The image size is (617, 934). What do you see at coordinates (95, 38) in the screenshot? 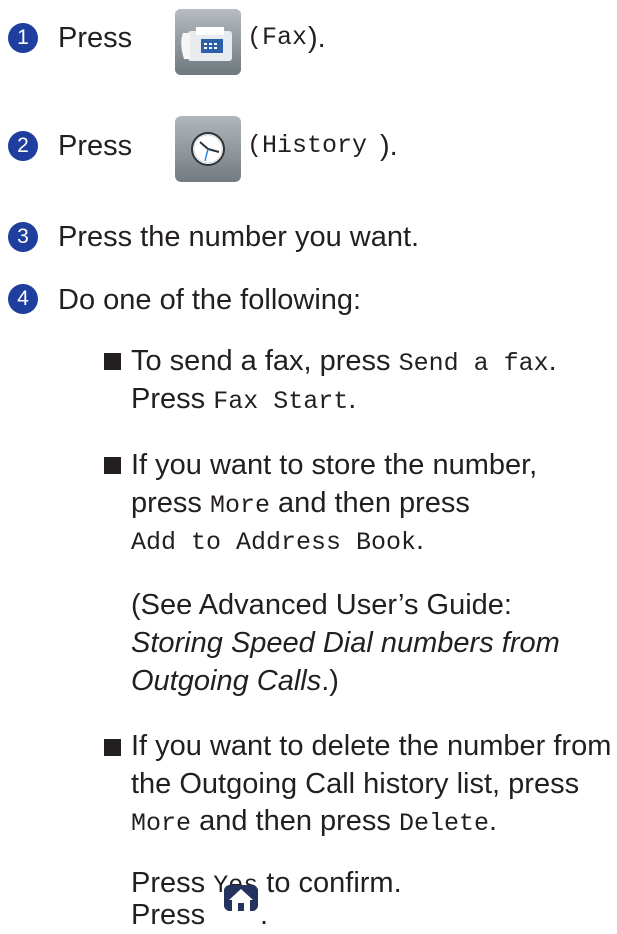
I see `step-1-press-label: Press` at bounding box center [95, 38].